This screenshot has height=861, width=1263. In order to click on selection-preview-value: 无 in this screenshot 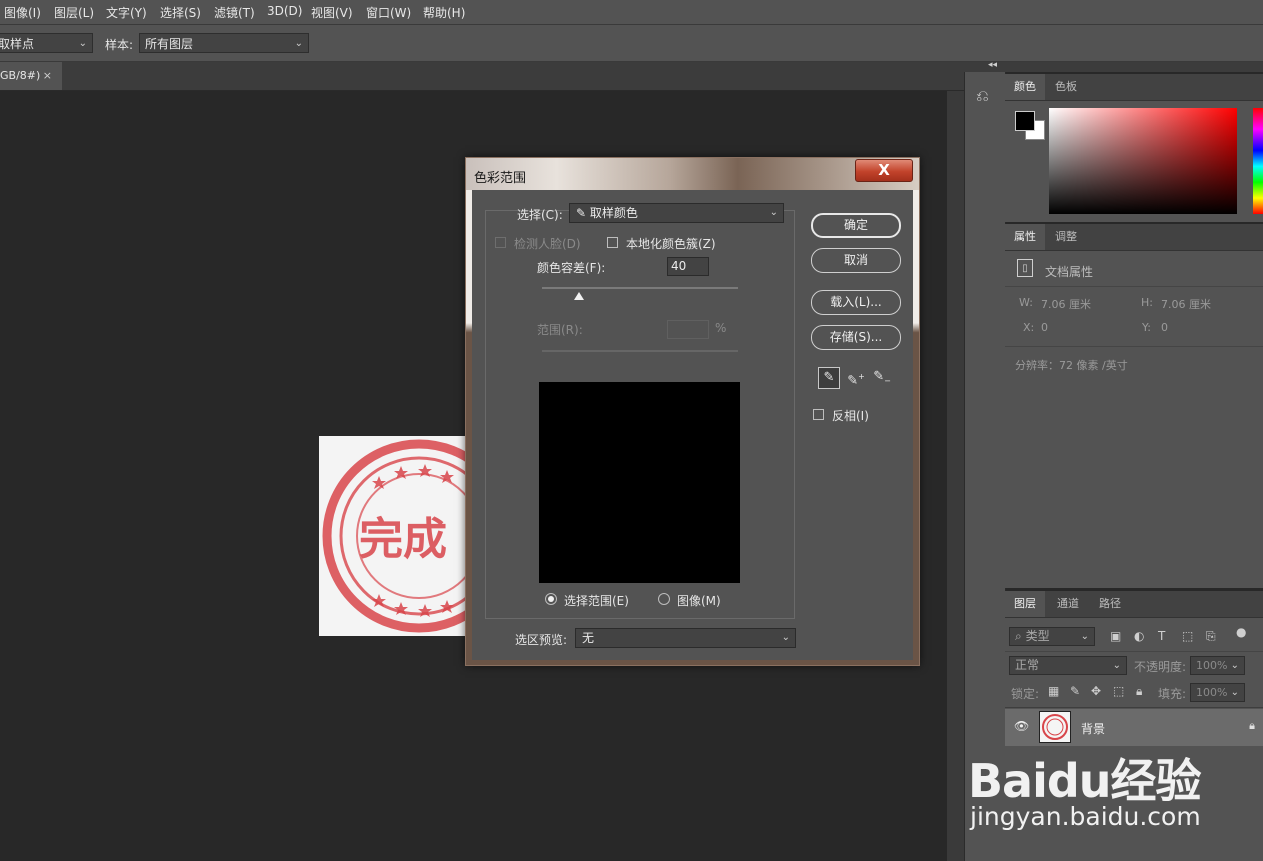, I will do `click(588, 638)`.